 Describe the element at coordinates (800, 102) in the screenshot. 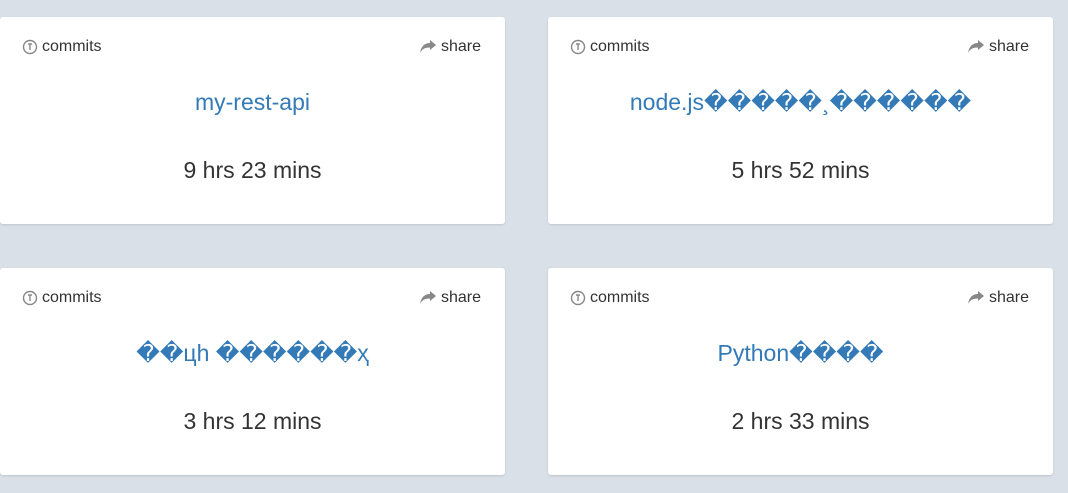

I see `project-name-link: node.js�����¸������` at that location.